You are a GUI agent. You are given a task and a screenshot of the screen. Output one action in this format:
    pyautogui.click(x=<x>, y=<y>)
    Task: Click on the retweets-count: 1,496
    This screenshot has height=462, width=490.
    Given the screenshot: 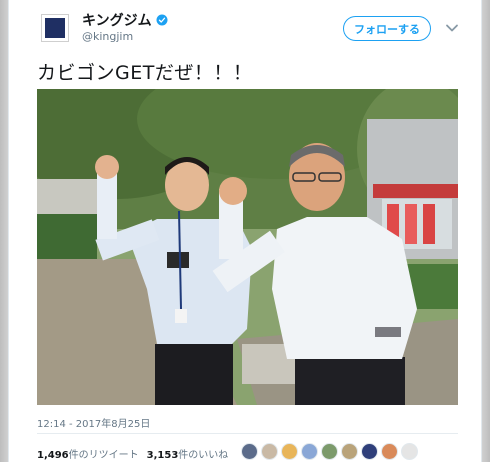 What is the action you would take?
    pyautogui.click(x=53, y=455)
    